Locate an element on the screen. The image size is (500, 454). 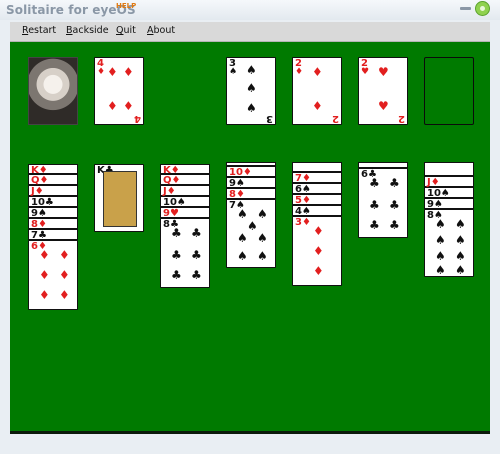
foundation-1: 3 ♠ ♠ ♠ ♠ 3 is located at coordinates (251, 91).